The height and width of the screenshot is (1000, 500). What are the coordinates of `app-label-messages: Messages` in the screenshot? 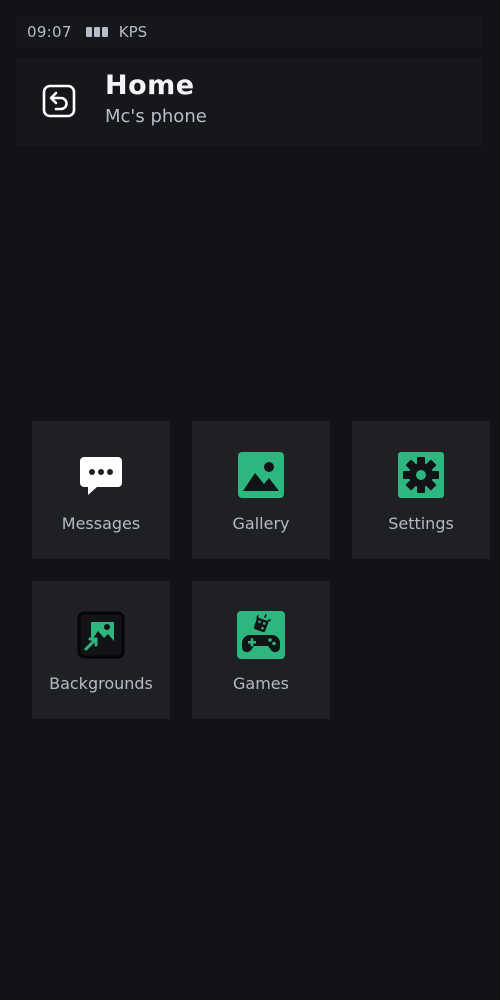 It's located at (101, 523).